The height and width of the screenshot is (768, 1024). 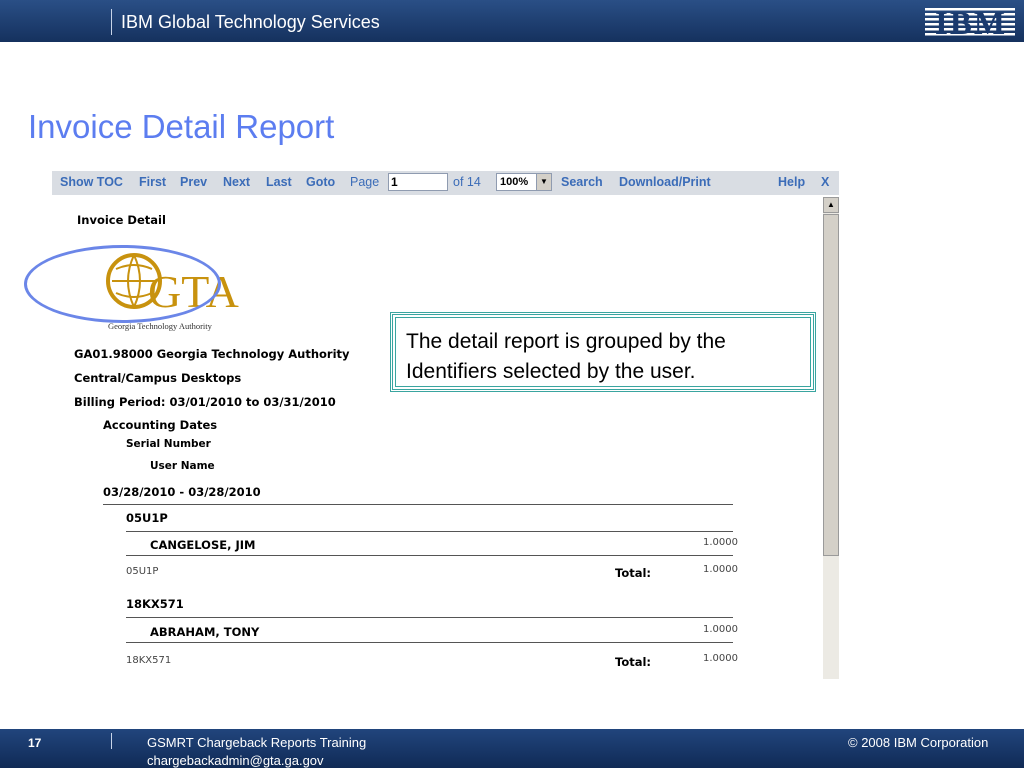 What do you see at coordinates (121, 220) in the screenshot?
I see `report-heading: Invoice Detail` at bounding box center [121, 220].